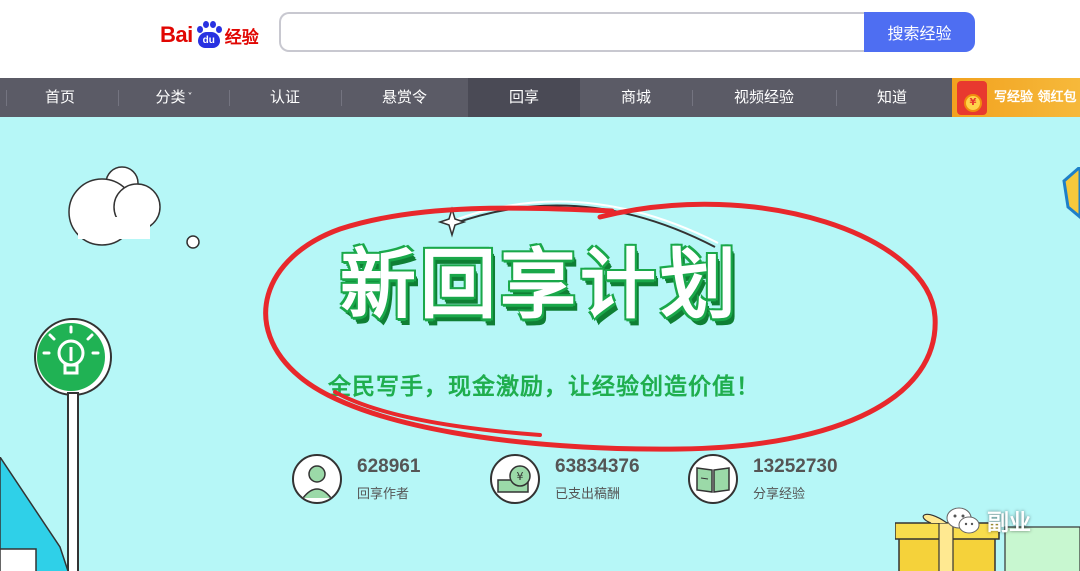 This screenshot has width=1080, height=571. What do you see at coordinates (515, 479) in the screenshot?
I see `money-icon: ¥` at bounding box center [515, 479].